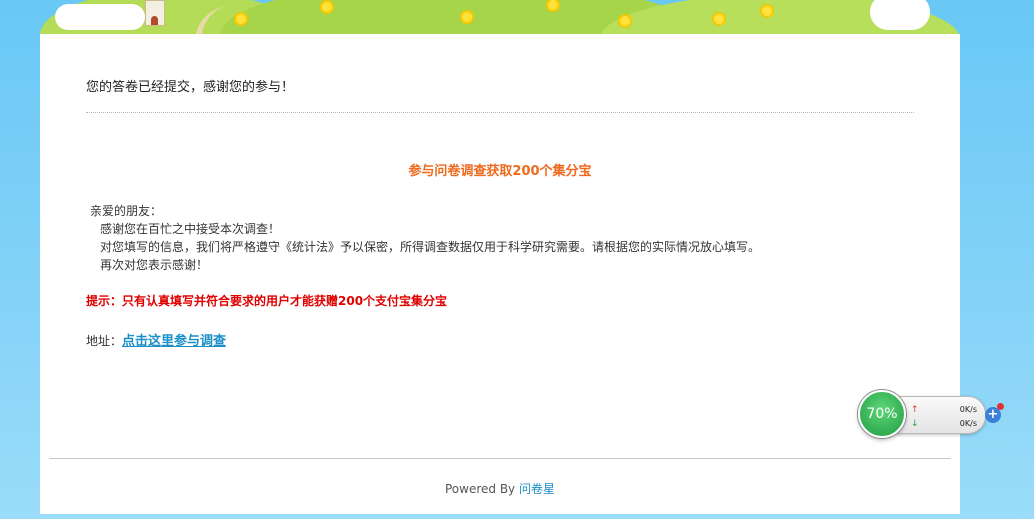 The image size is (1034, 519). I want to click on header-banner, so click(517, 18).